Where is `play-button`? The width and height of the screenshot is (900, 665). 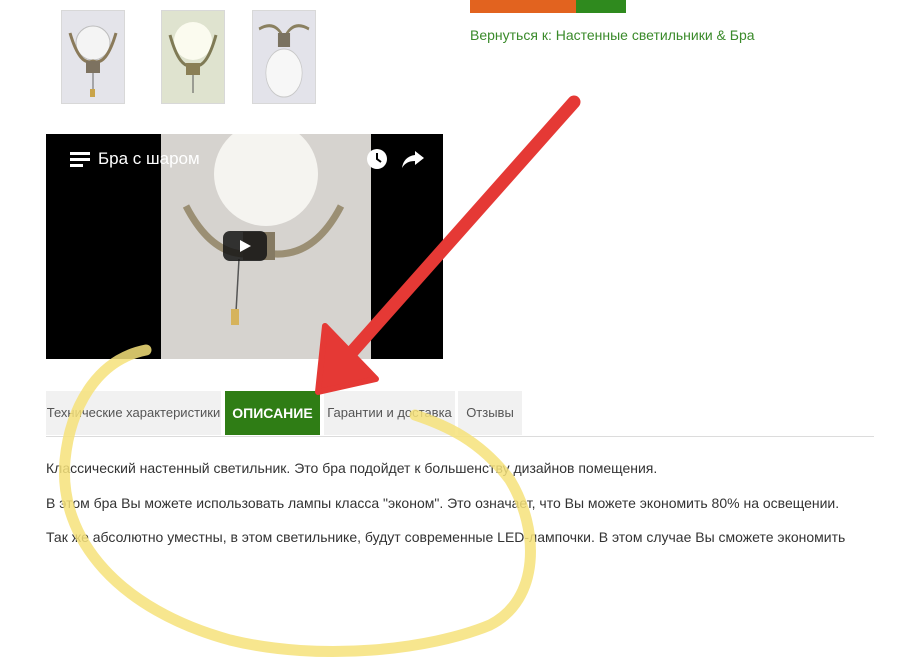 play-button is located at coordinates (245, 246).